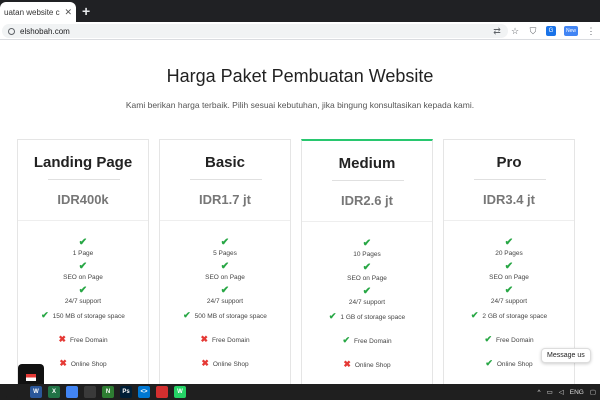 Image resolution: width=600 pixels, height=400 pixels. Describe the element at coordinates (509, 162) in the screenshot. I see `plan-name: Pro` at that location.